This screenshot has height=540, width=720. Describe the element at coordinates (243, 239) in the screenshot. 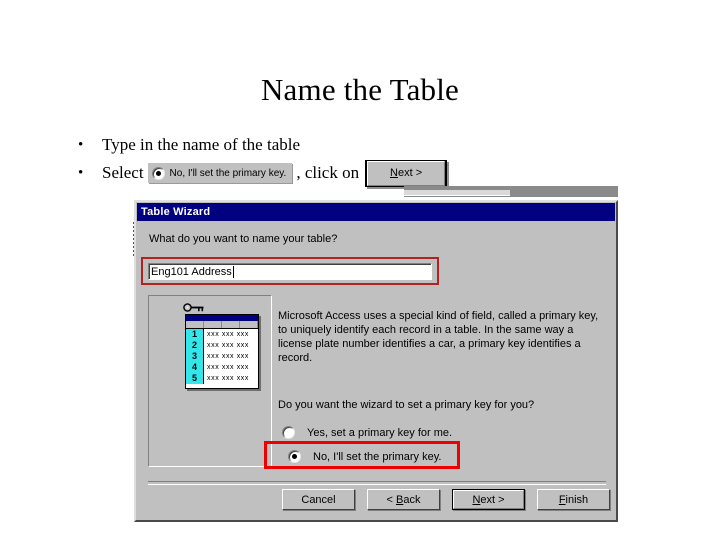

I see `name-prompt-label: What do you want to name your table?` at that location.